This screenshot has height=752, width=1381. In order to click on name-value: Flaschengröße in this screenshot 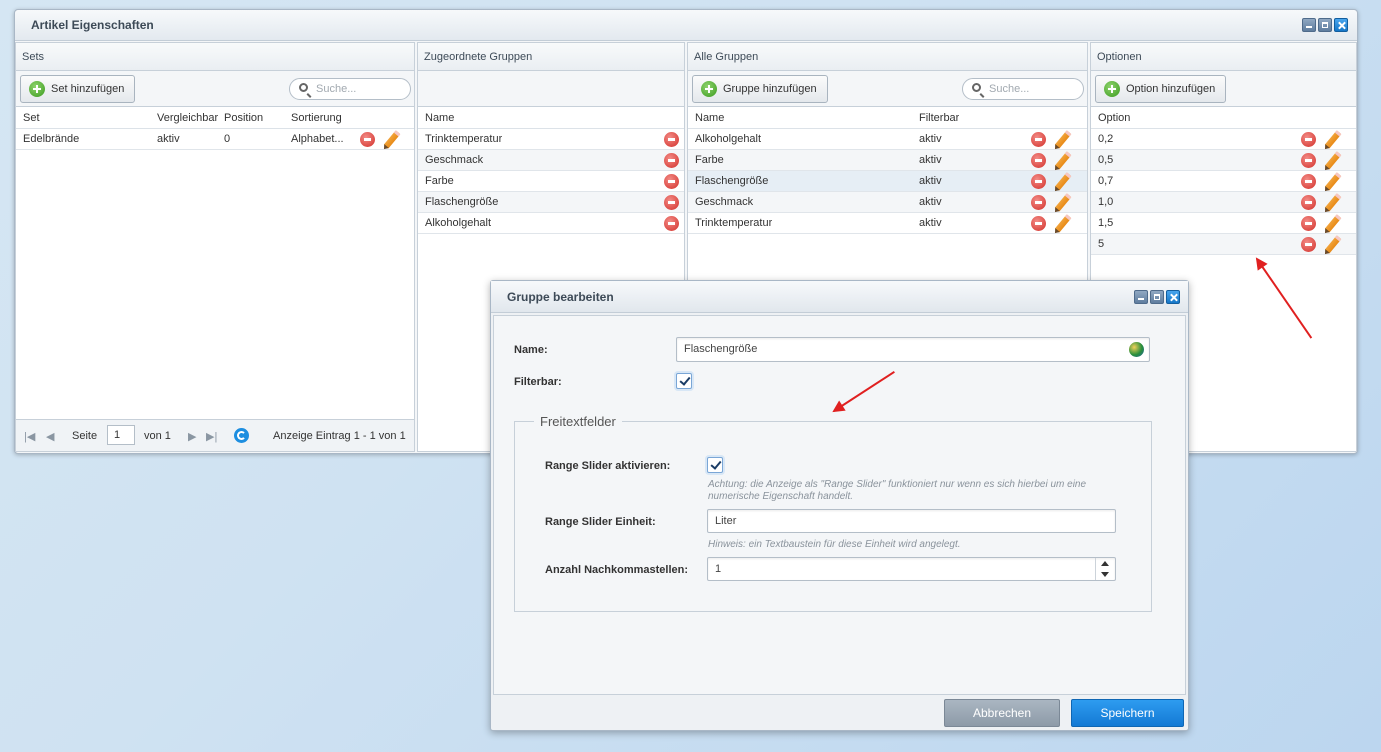, I will do `click(721, 349)`.